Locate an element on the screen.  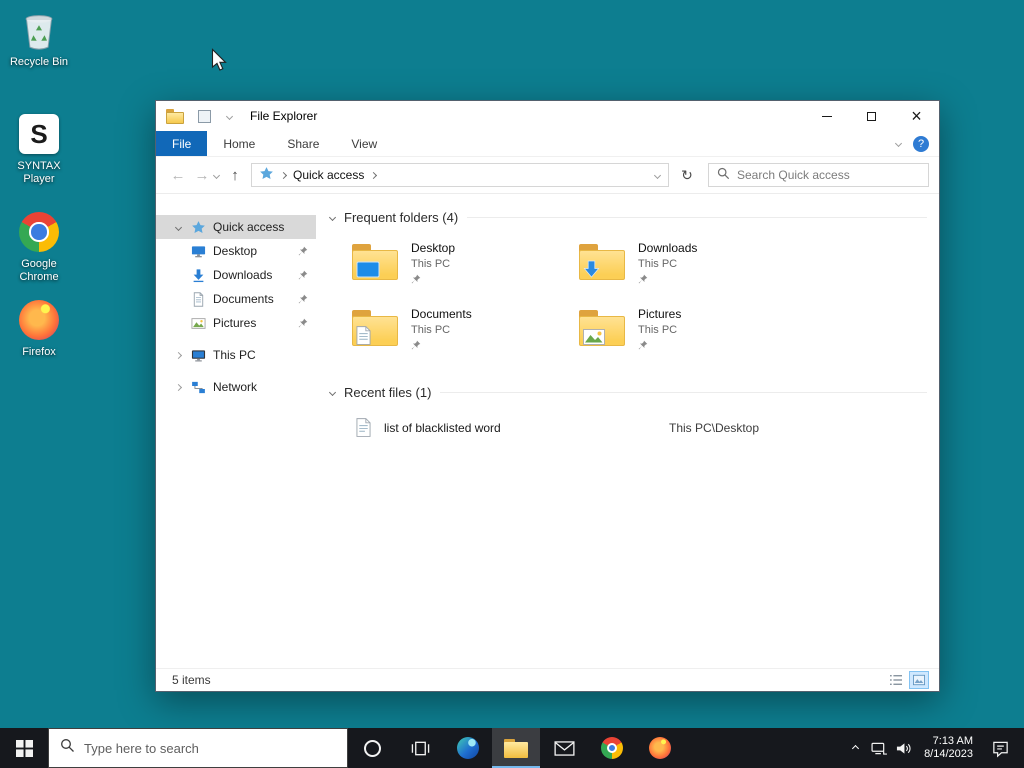
breadcrumb: Quick access is located at coordinates (328, 175).